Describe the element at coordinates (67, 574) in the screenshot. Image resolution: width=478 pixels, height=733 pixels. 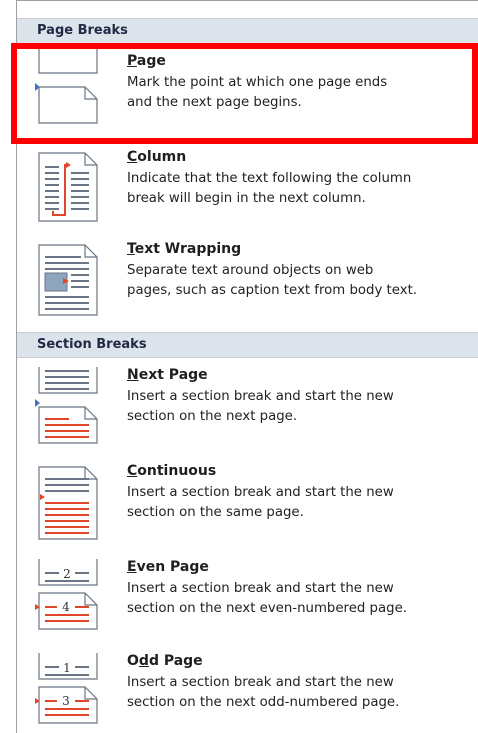
I see `svg-text: 2` at that location.